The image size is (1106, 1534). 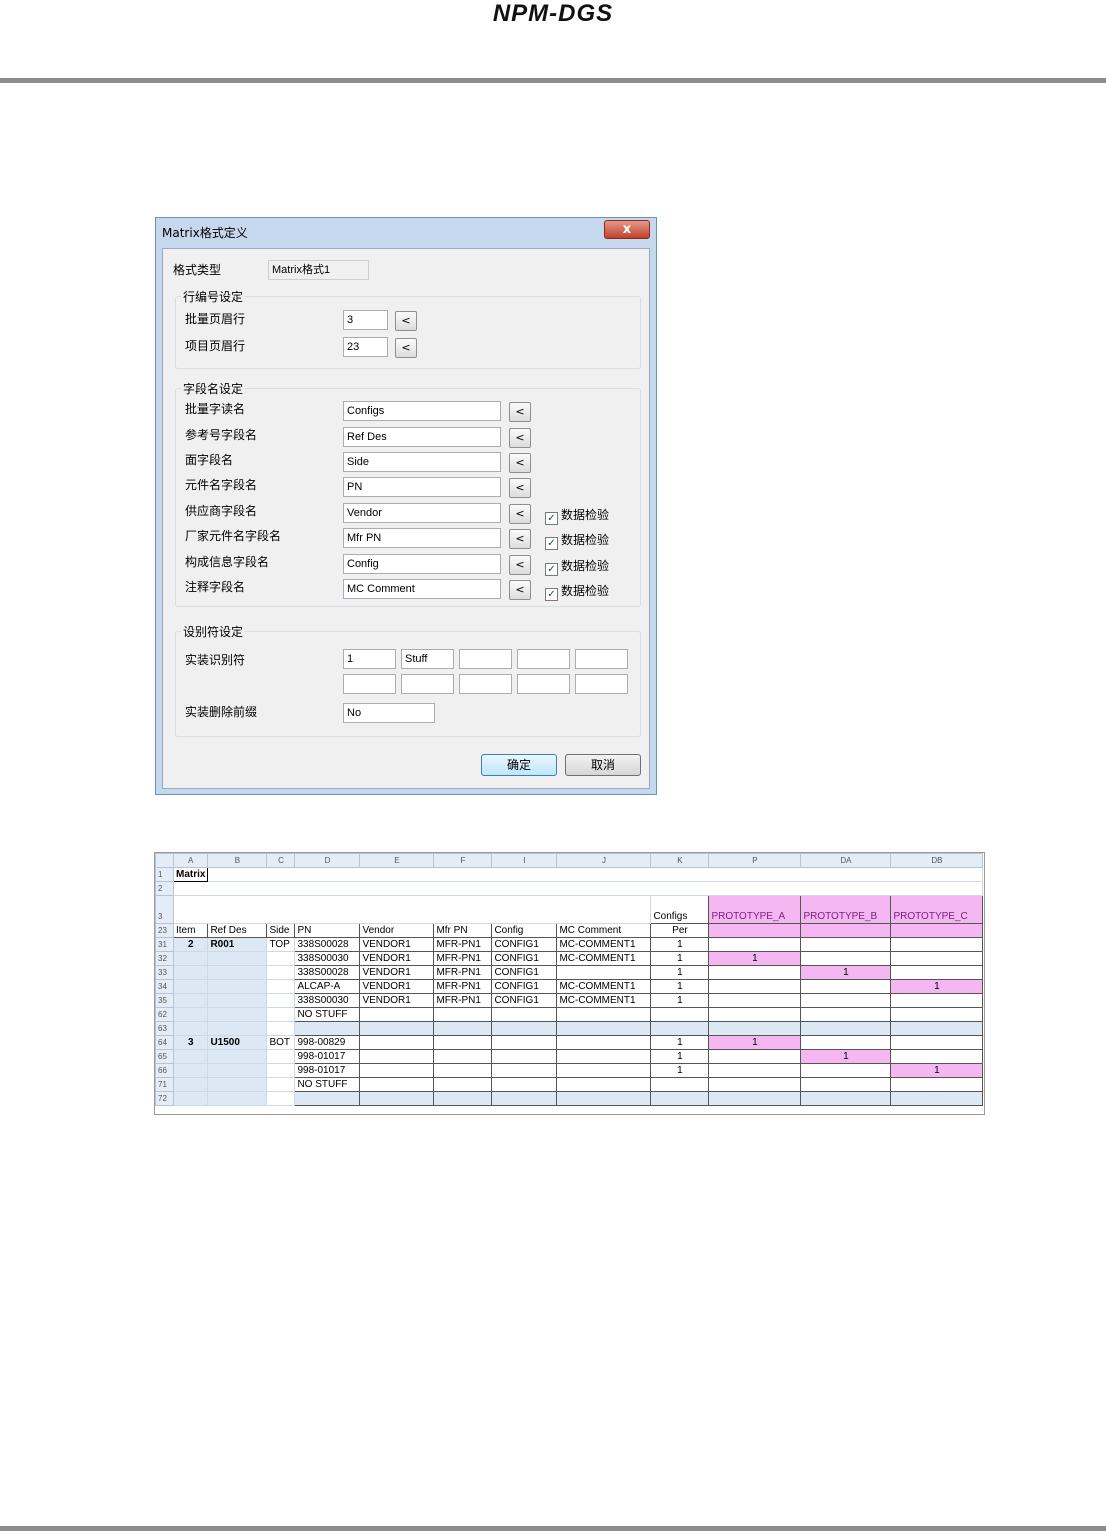 What do you see at coordinates (937, 1070) in the screenshot?
I see `prototype-c-cell: 1` at bounding box center [937, 1070].